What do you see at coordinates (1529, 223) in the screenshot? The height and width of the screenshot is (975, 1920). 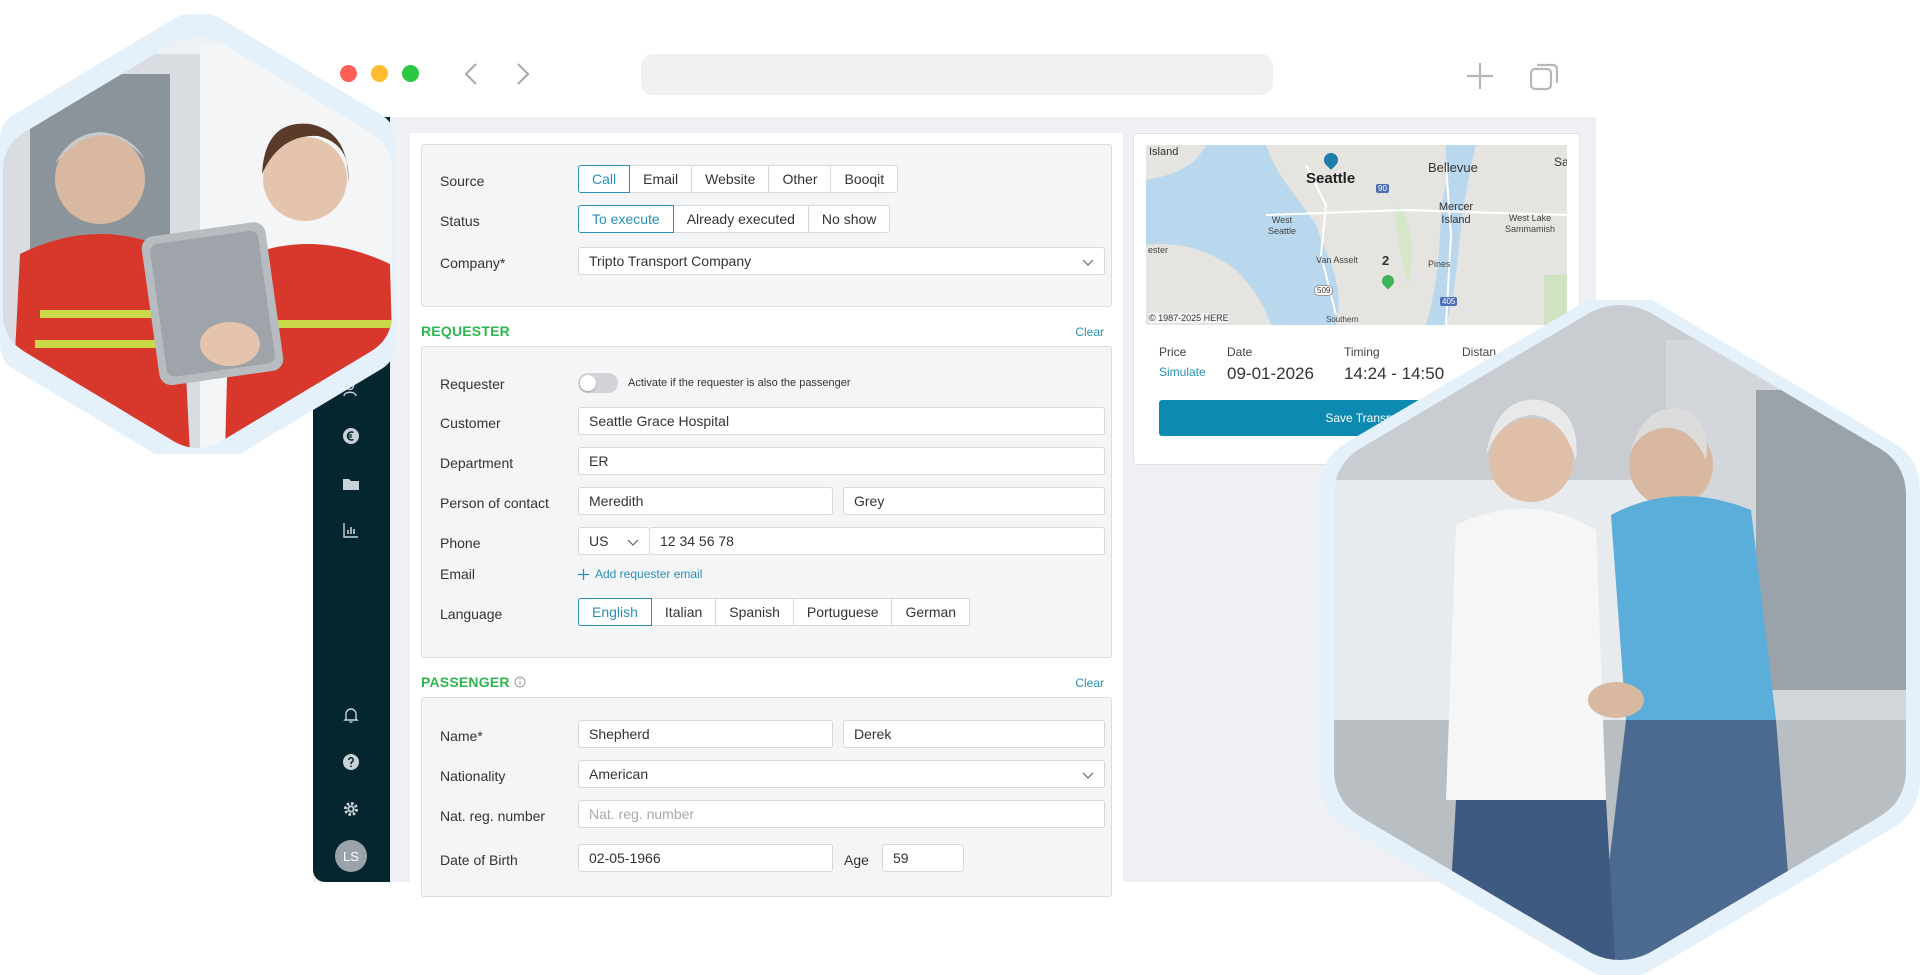 I see `map-label-west-lake-sammamish: West Lake Sammamish` at bounding box center [1529, 223].